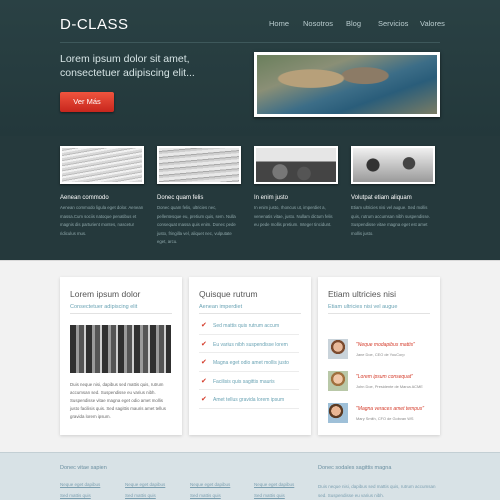 Image resolution: width=500 pixels, height=500 pixels. Describe the element at coordinates (432, 23) in the screenshot. I see `nav-item-valores: Valores` at that location.